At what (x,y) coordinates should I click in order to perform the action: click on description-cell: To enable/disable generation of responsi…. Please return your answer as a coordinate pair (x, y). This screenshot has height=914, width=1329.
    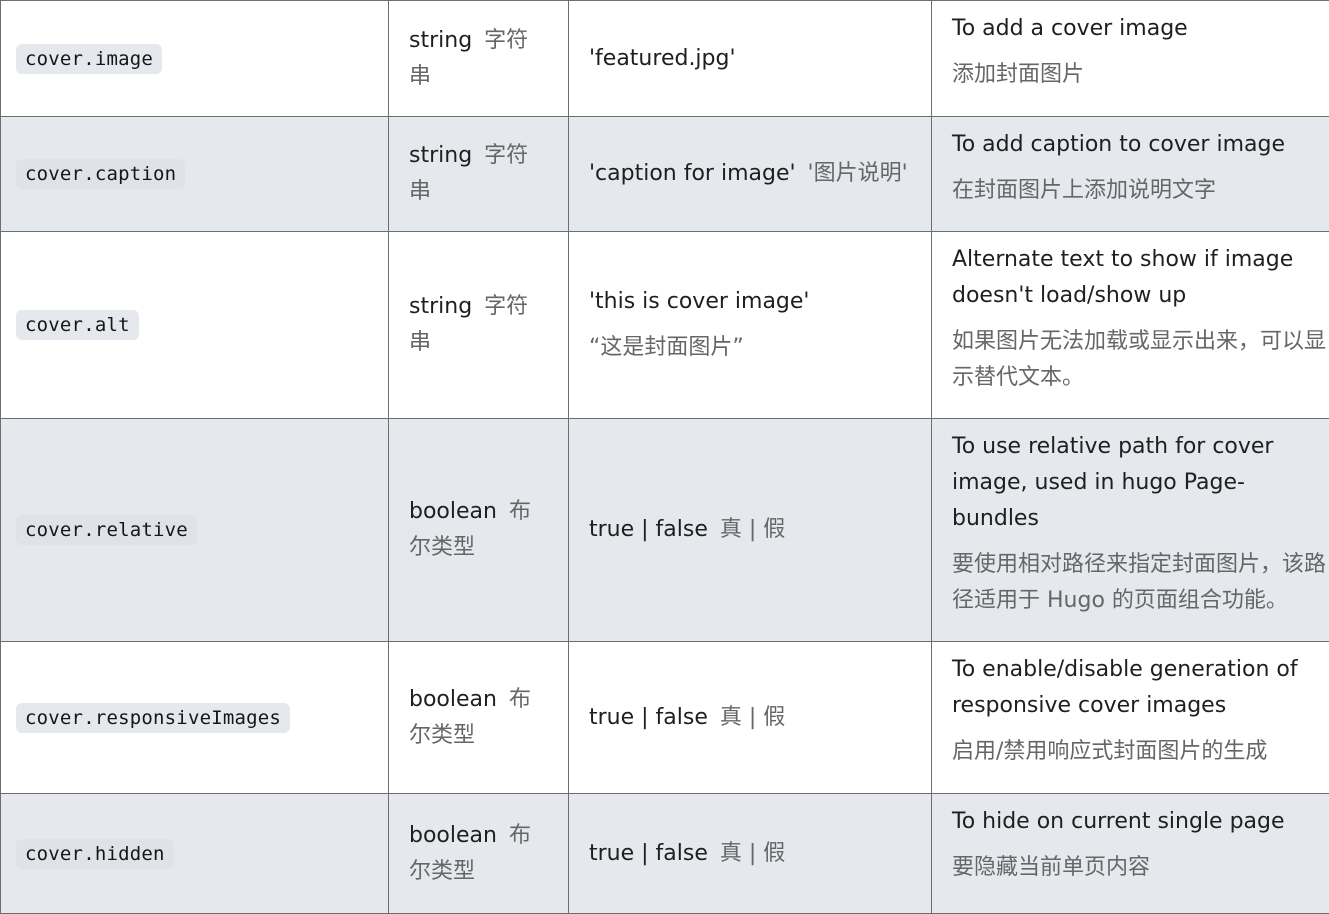
    Looking at the image, I should click on (1130, 718).